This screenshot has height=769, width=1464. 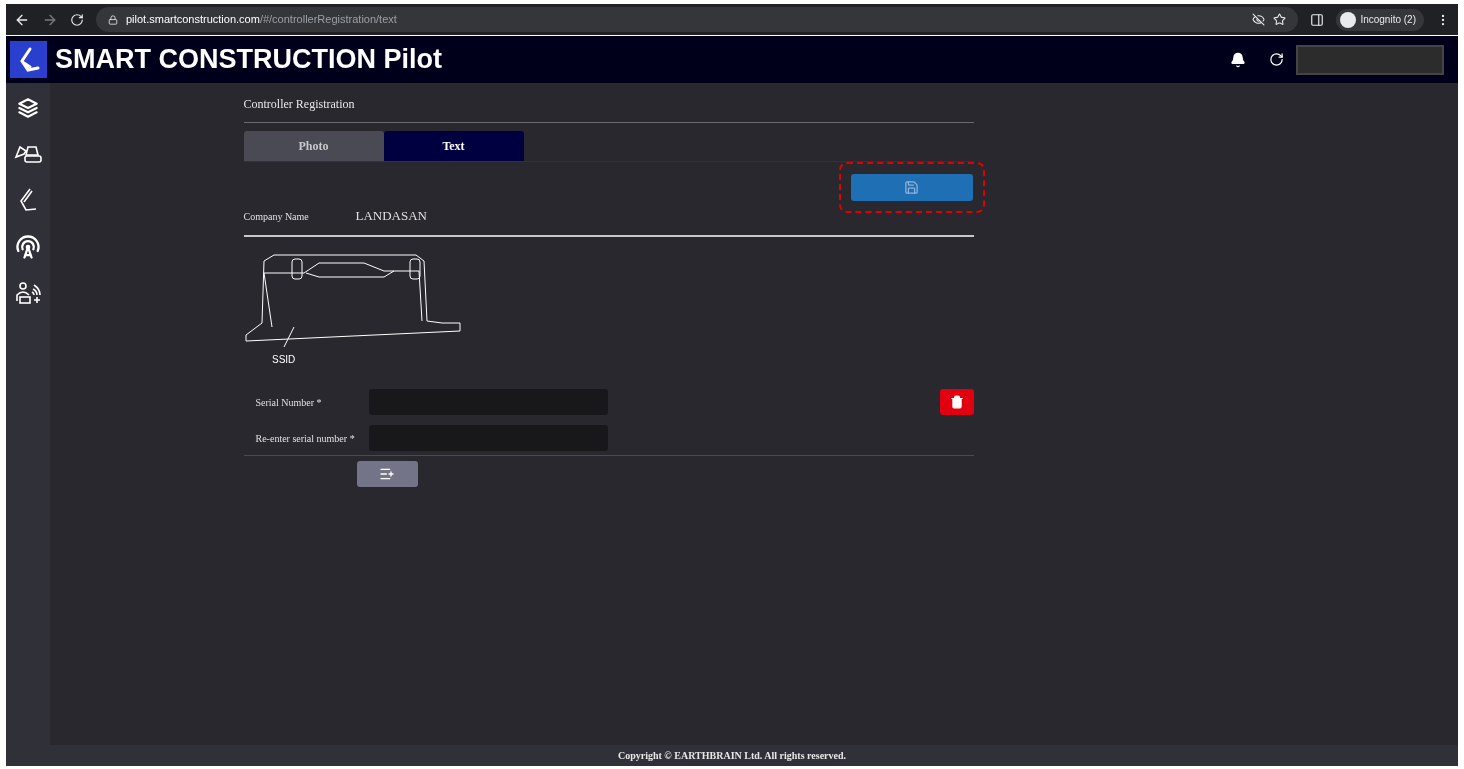 I want to click on logo-icon, so click(x=28, y=59).